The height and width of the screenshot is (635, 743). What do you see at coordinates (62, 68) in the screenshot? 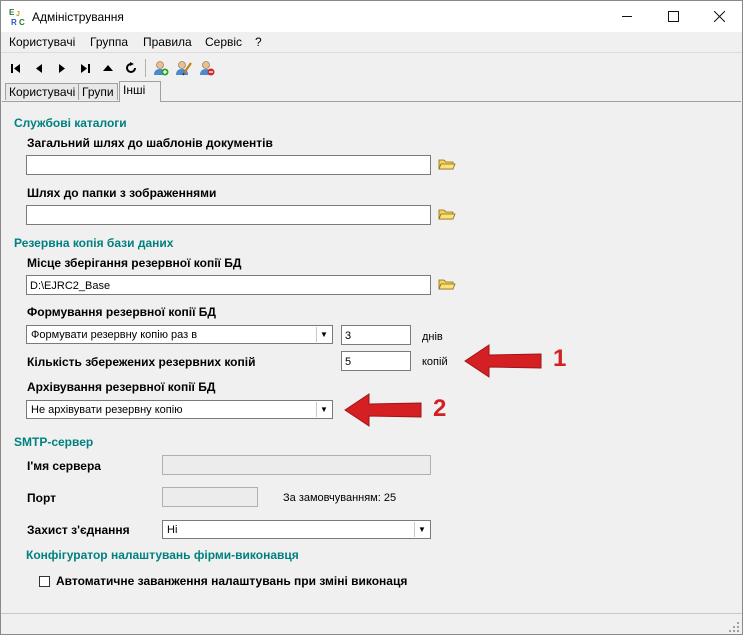
I see `next-record-icon` at bounding box center [62, 68].